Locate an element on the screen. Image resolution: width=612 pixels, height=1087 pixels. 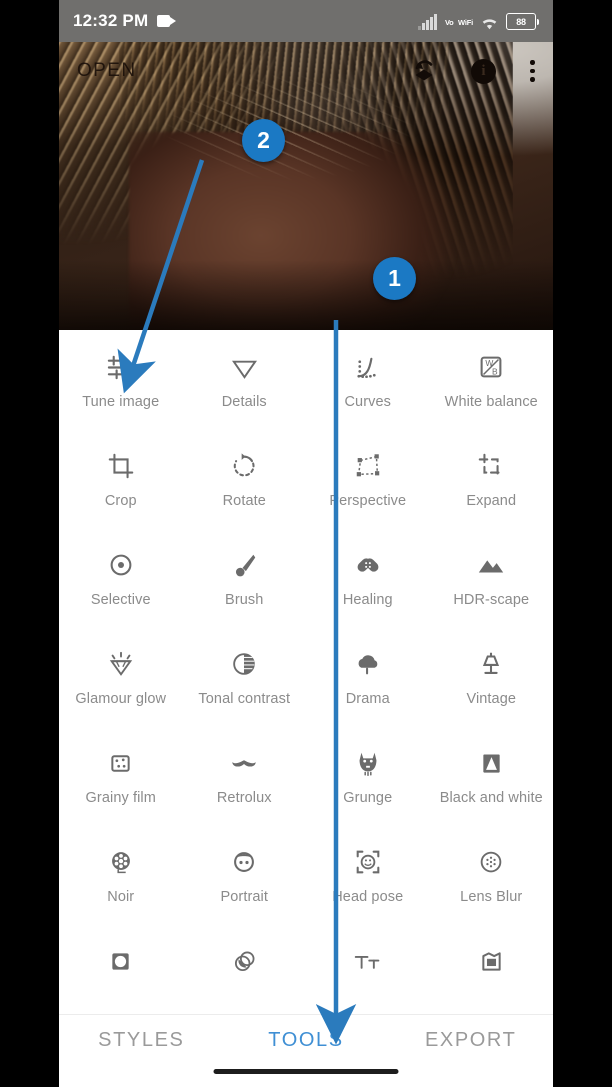
tool-label: Selective is located at coordinates (120, 600).